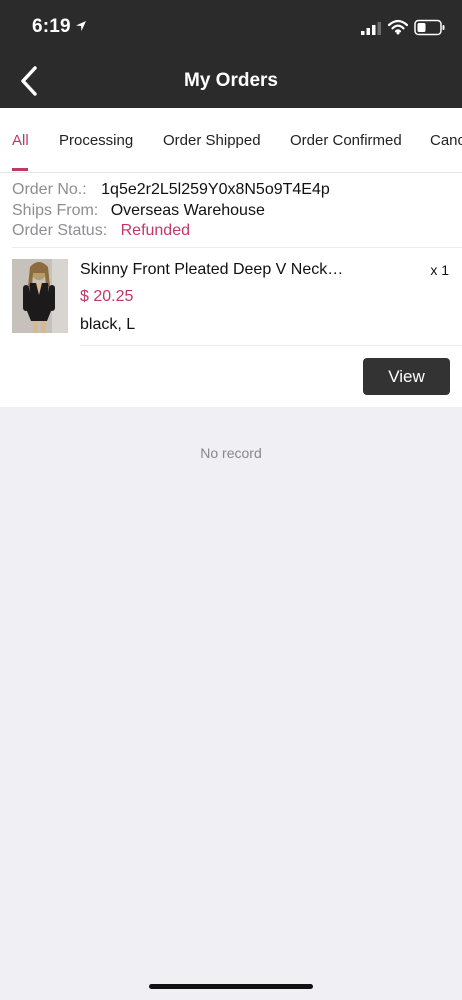 The height and width of the screenshot is (1000, 462). I want to click on product-divider, so click(271, 345).